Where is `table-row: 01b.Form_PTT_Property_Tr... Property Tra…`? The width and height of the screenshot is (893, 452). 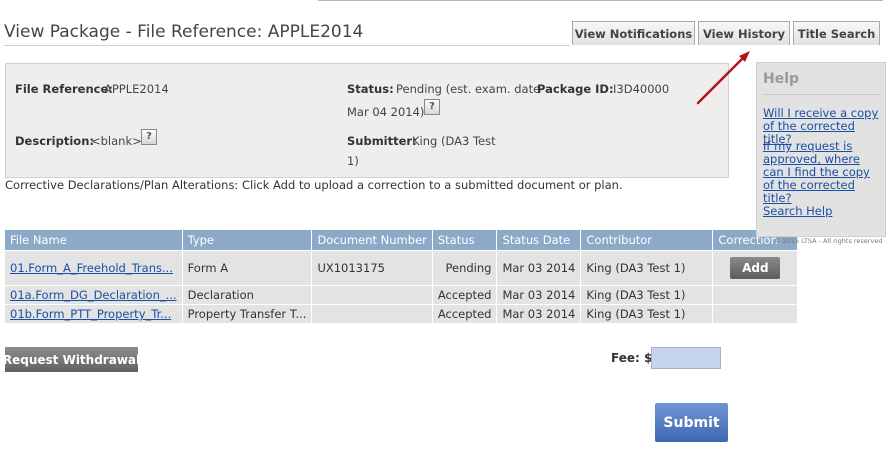
table-row: 01b.Form_PTT_Property_Tr... Property Tra… is located at coordinates (402, 313).